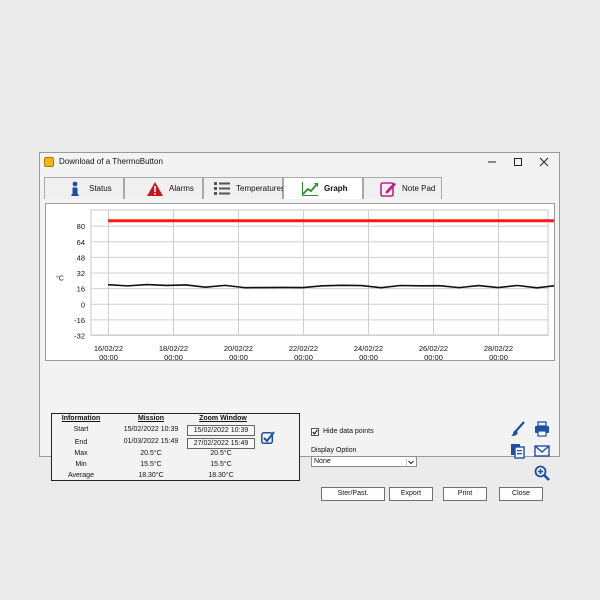  What do you see at coordinates (155, 189) in the screenshot?
I see `warning-icon` at bounding box center [155, 189].